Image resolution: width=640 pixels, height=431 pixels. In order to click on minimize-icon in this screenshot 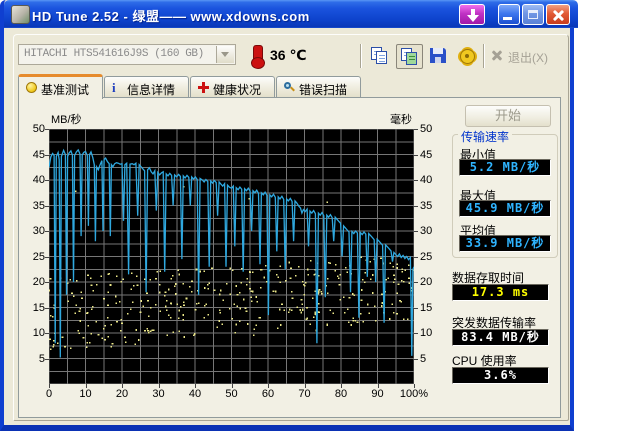, I will do `click(507, 18)`.